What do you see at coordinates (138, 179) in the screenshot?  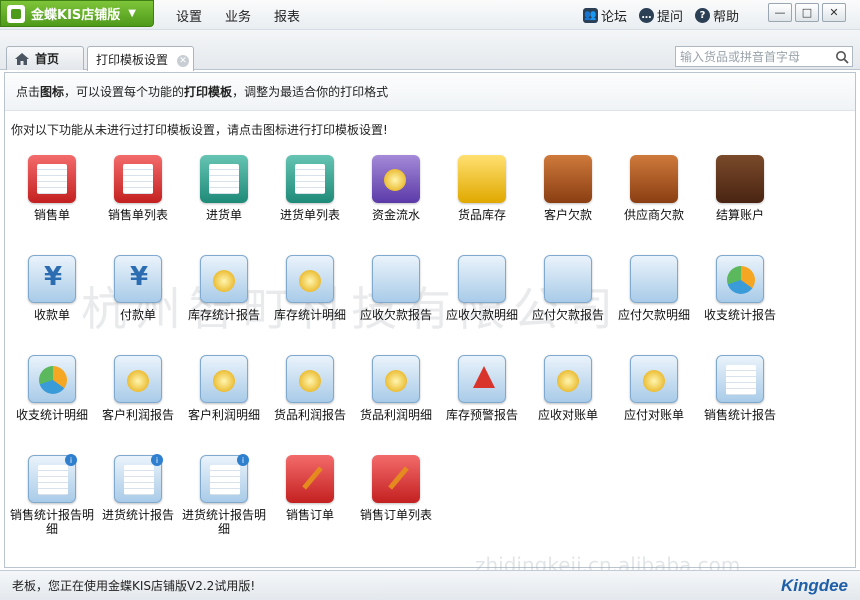 I see `sales-order-list-icon` at bounding box center [138, 179].